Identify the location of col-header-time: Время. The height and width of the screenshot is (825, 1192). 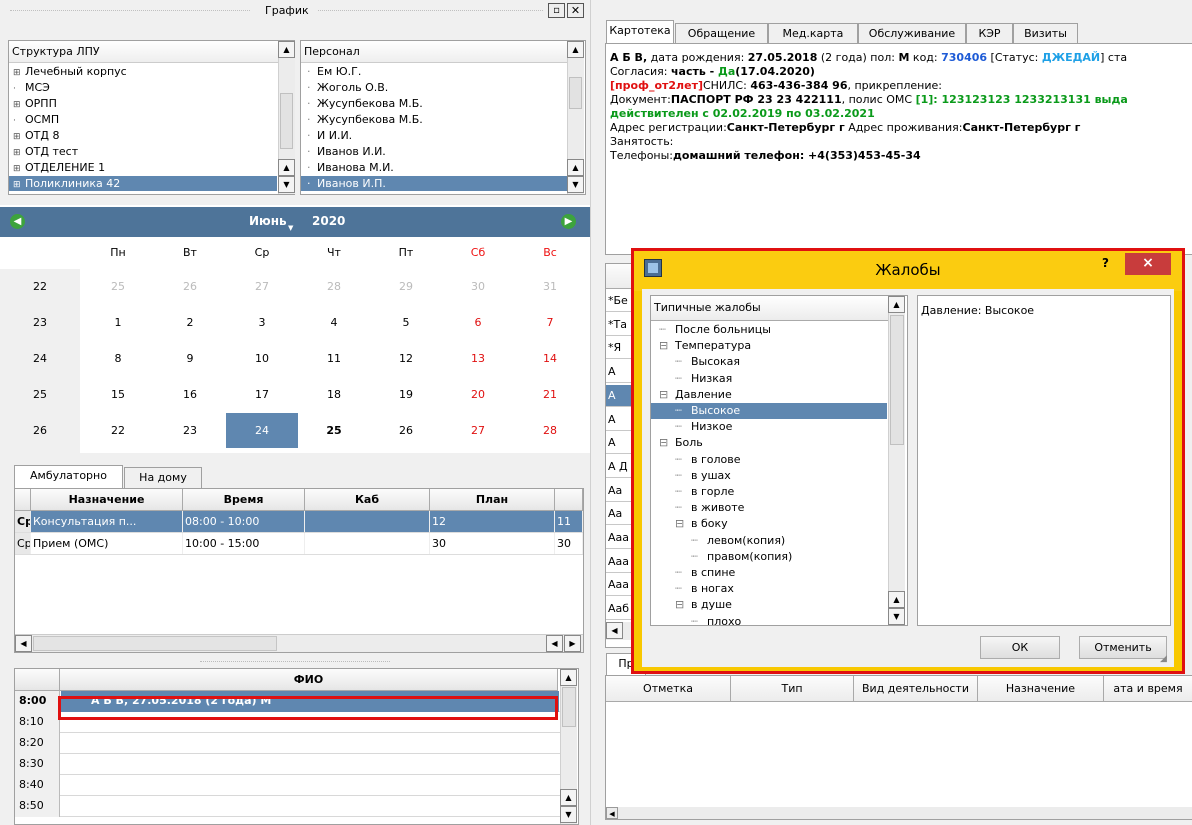
(244, 500).